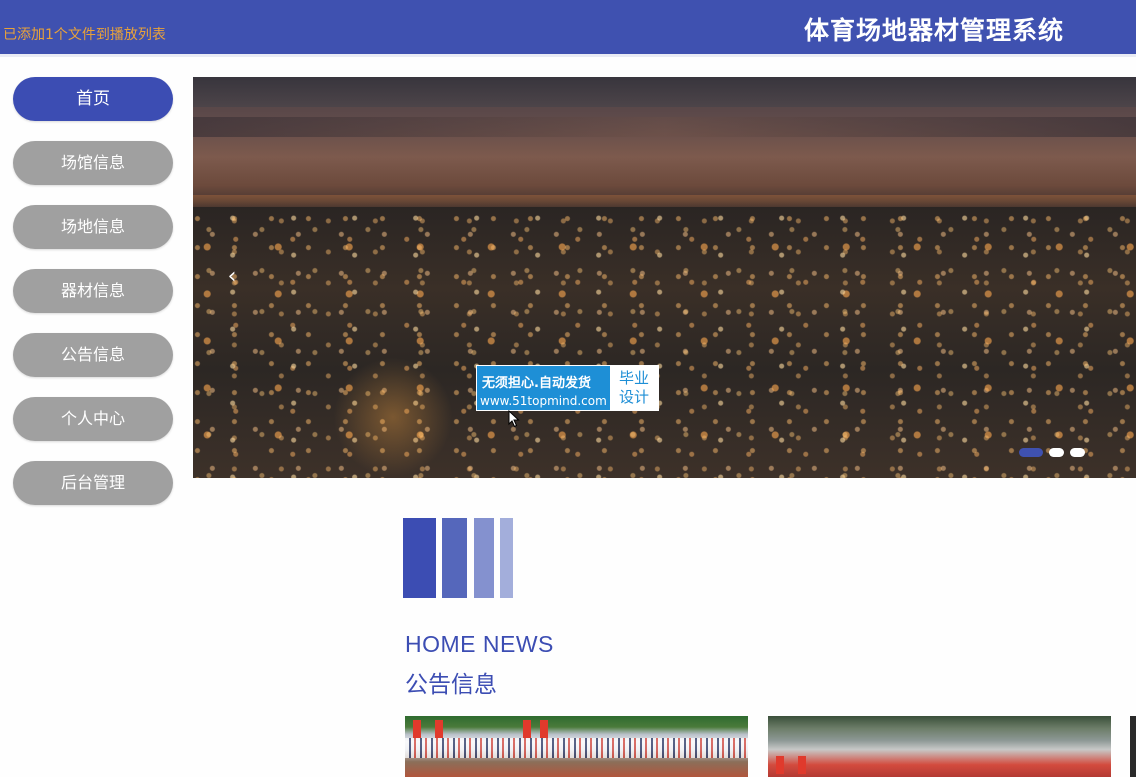 This screenshot has height=777, width=1136. Describe the element at coordinates (84, 35) in the screenshot. I see `playlist-notice: 已添加1个文件到播放列表` at that location.